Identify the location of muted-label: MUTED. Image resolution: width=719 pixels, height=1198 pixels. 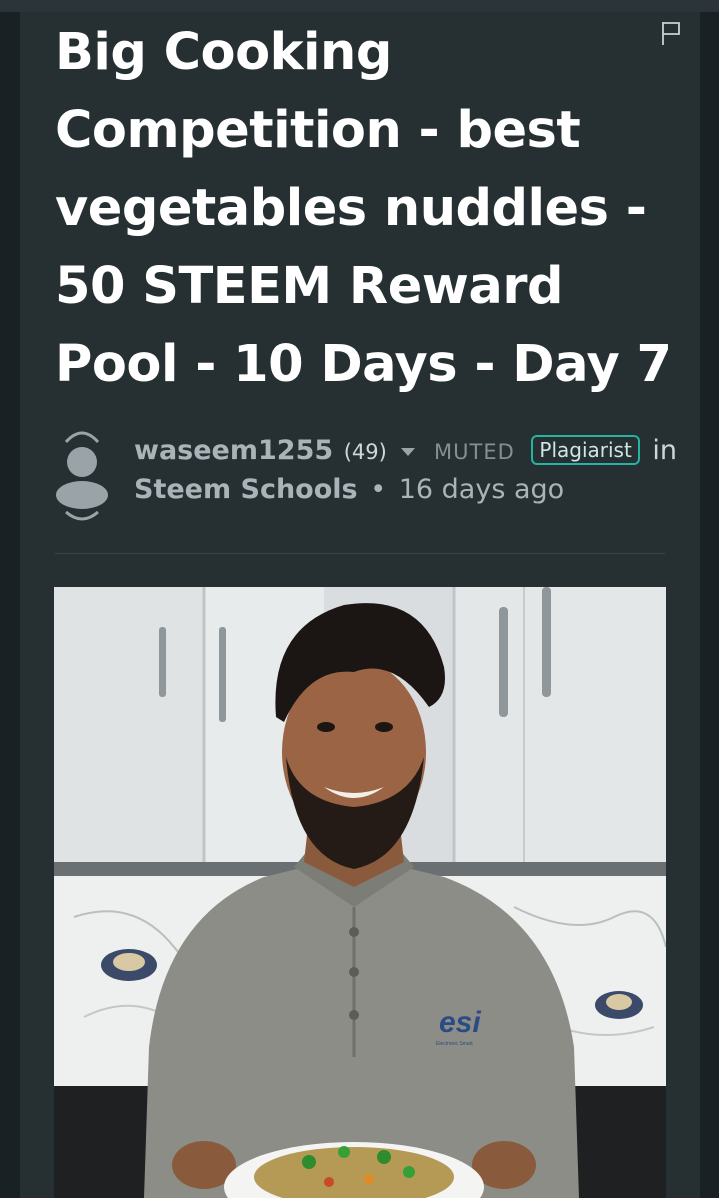
(474, 452).